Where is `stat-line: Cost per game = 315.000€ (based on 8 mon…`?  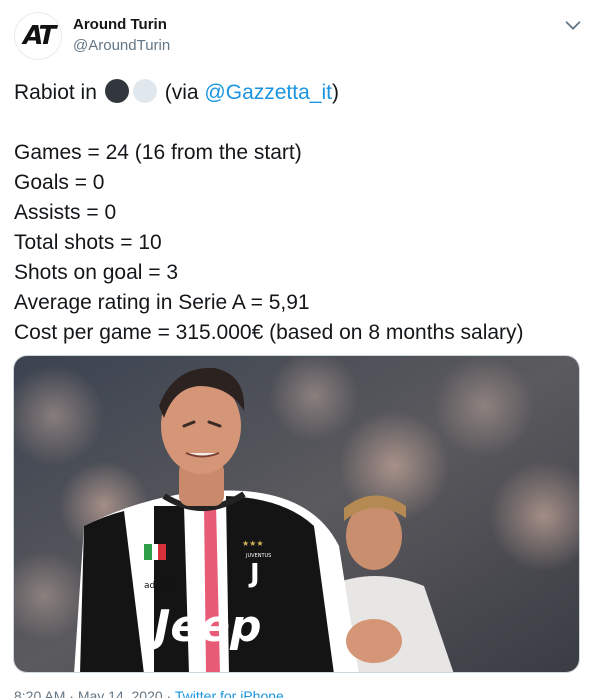 stat-line: Cost per game = 315.000€ (based on 8 mon… is located at coordinates (269, 332).